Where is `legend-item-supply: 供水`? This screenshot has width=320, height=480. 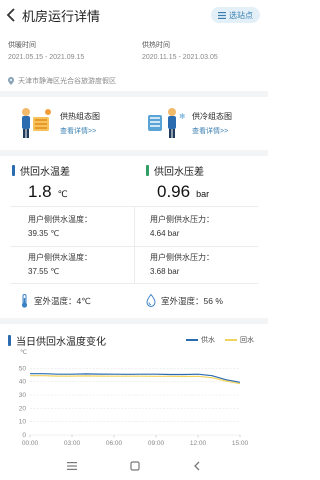
legend-item-supply: 供水 is located at coordinates (200, 340).